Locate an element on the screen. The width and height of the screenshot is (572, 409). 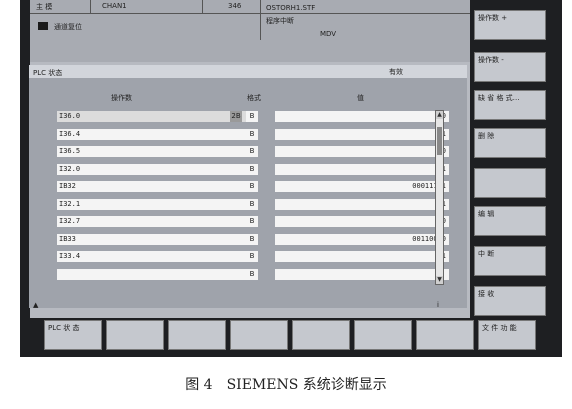
table-row: I32.0B 1 is located at coordinates (248, 170).